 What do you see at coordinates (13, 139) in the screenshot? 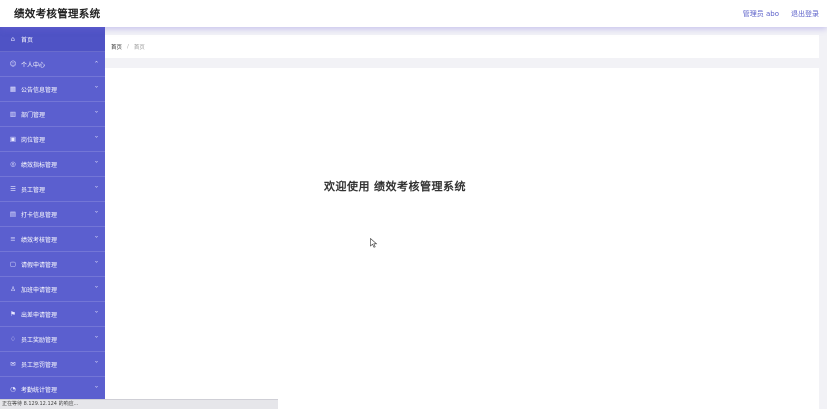
I see `briefcase-icon: ▣` at bounding box center [13, 139].